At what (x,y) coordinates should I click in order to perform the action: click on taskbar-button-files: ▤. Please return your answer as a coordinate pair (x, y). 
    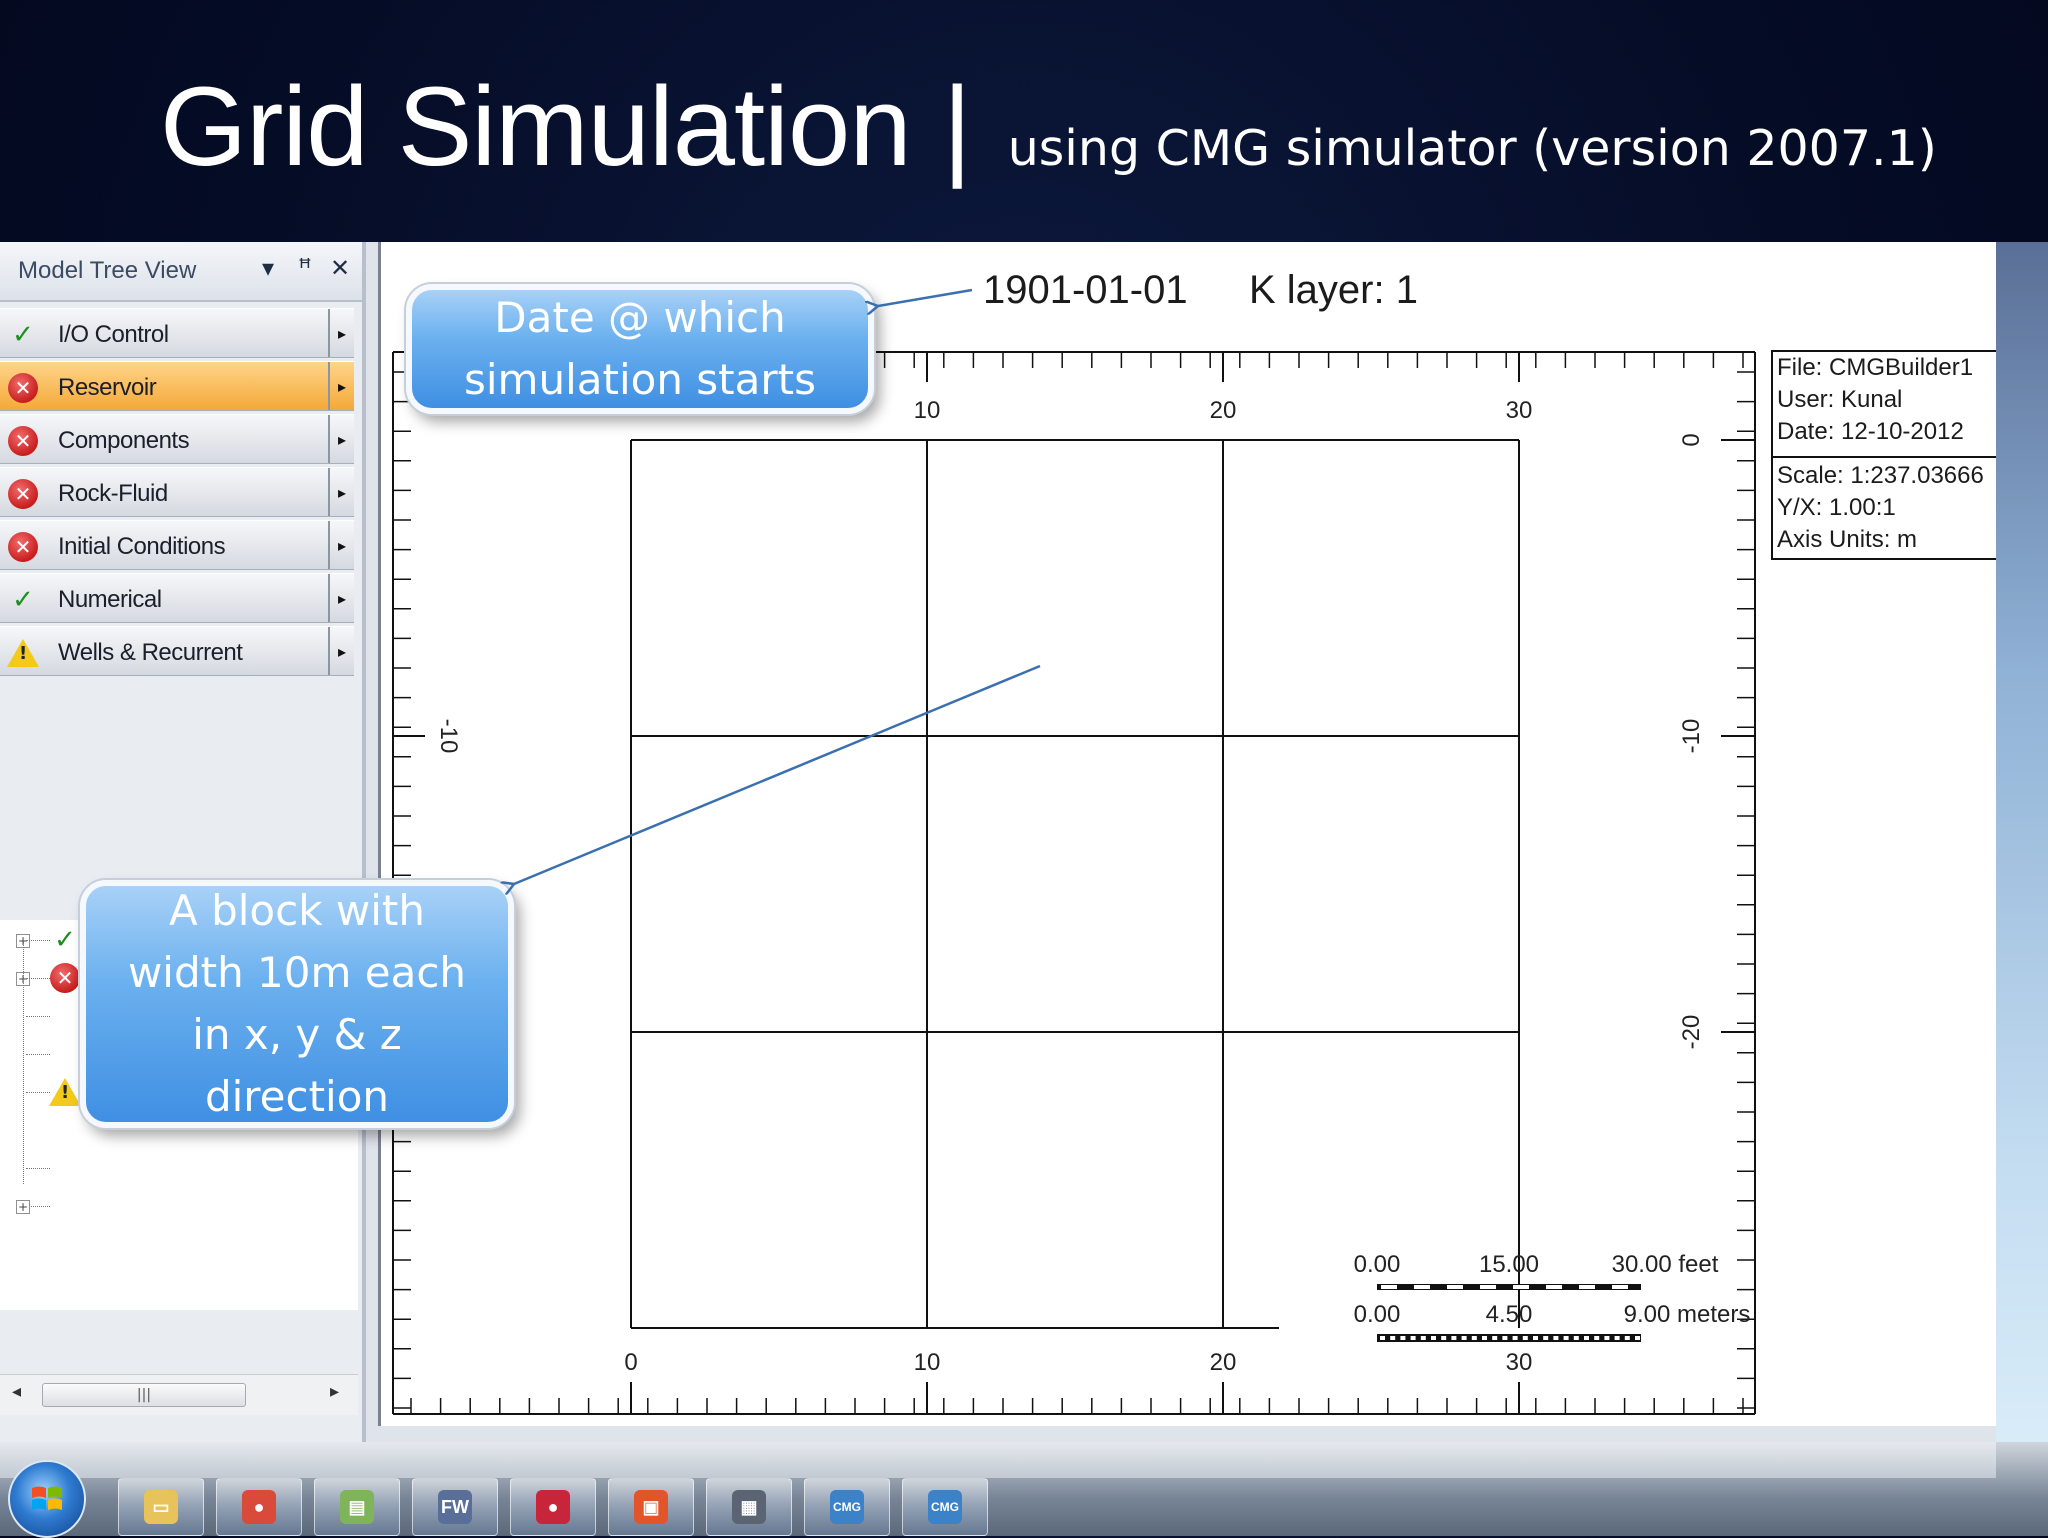
    Looking at the image, I should click on (357, 1507).